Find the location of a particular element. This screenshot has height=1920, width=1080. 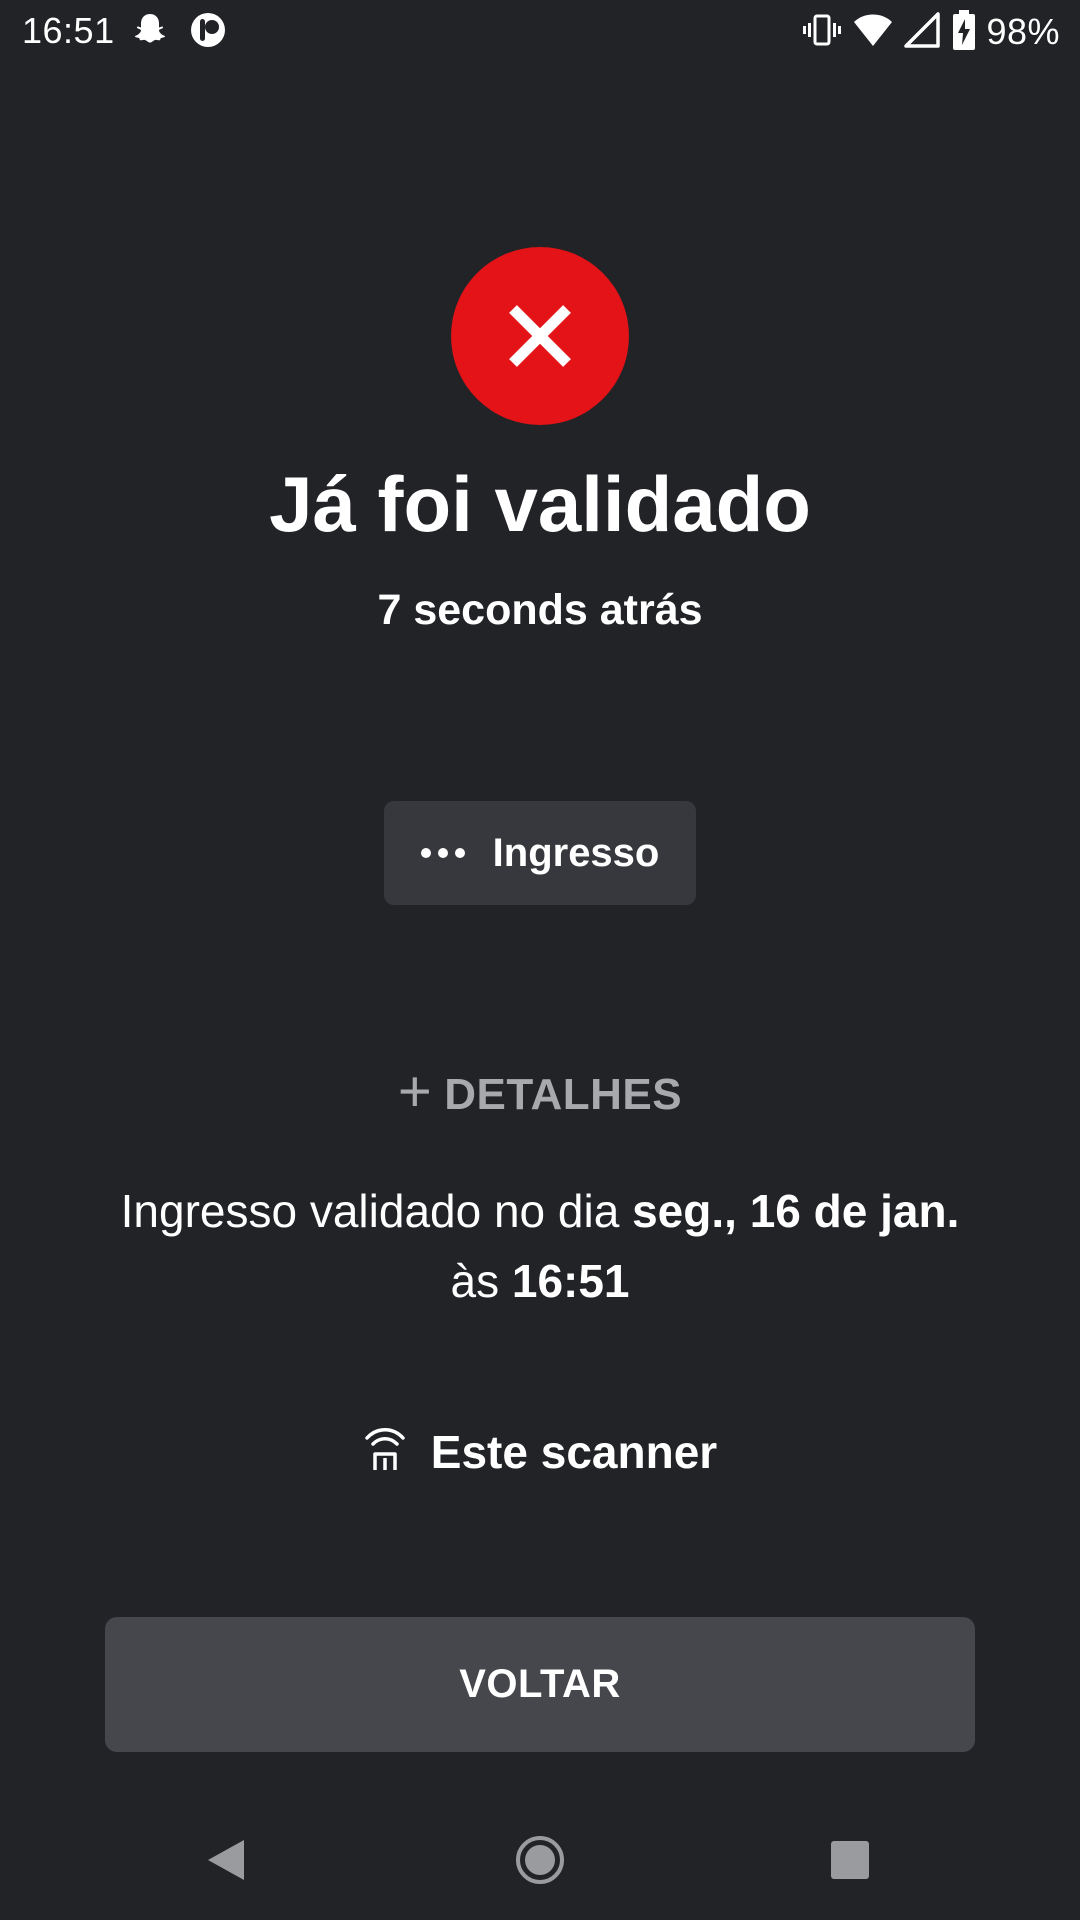

ticket-chip: Ingresso is located at coordinates (540, 853).